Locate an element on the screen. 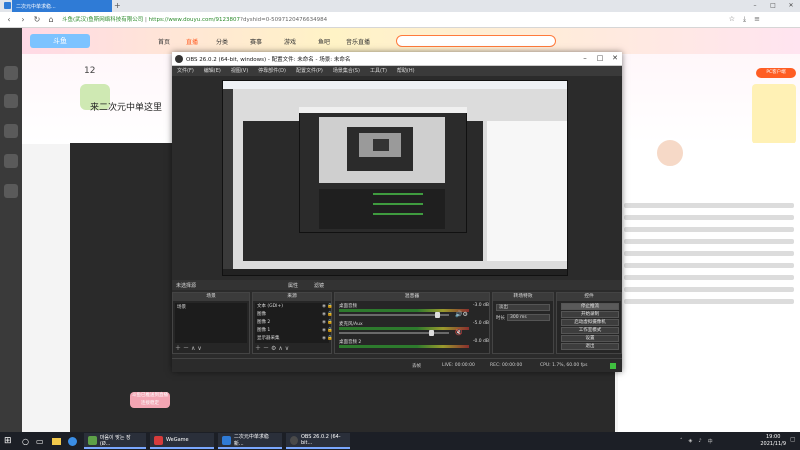  maximize-icon: □ is located at coordinates (773, 6).